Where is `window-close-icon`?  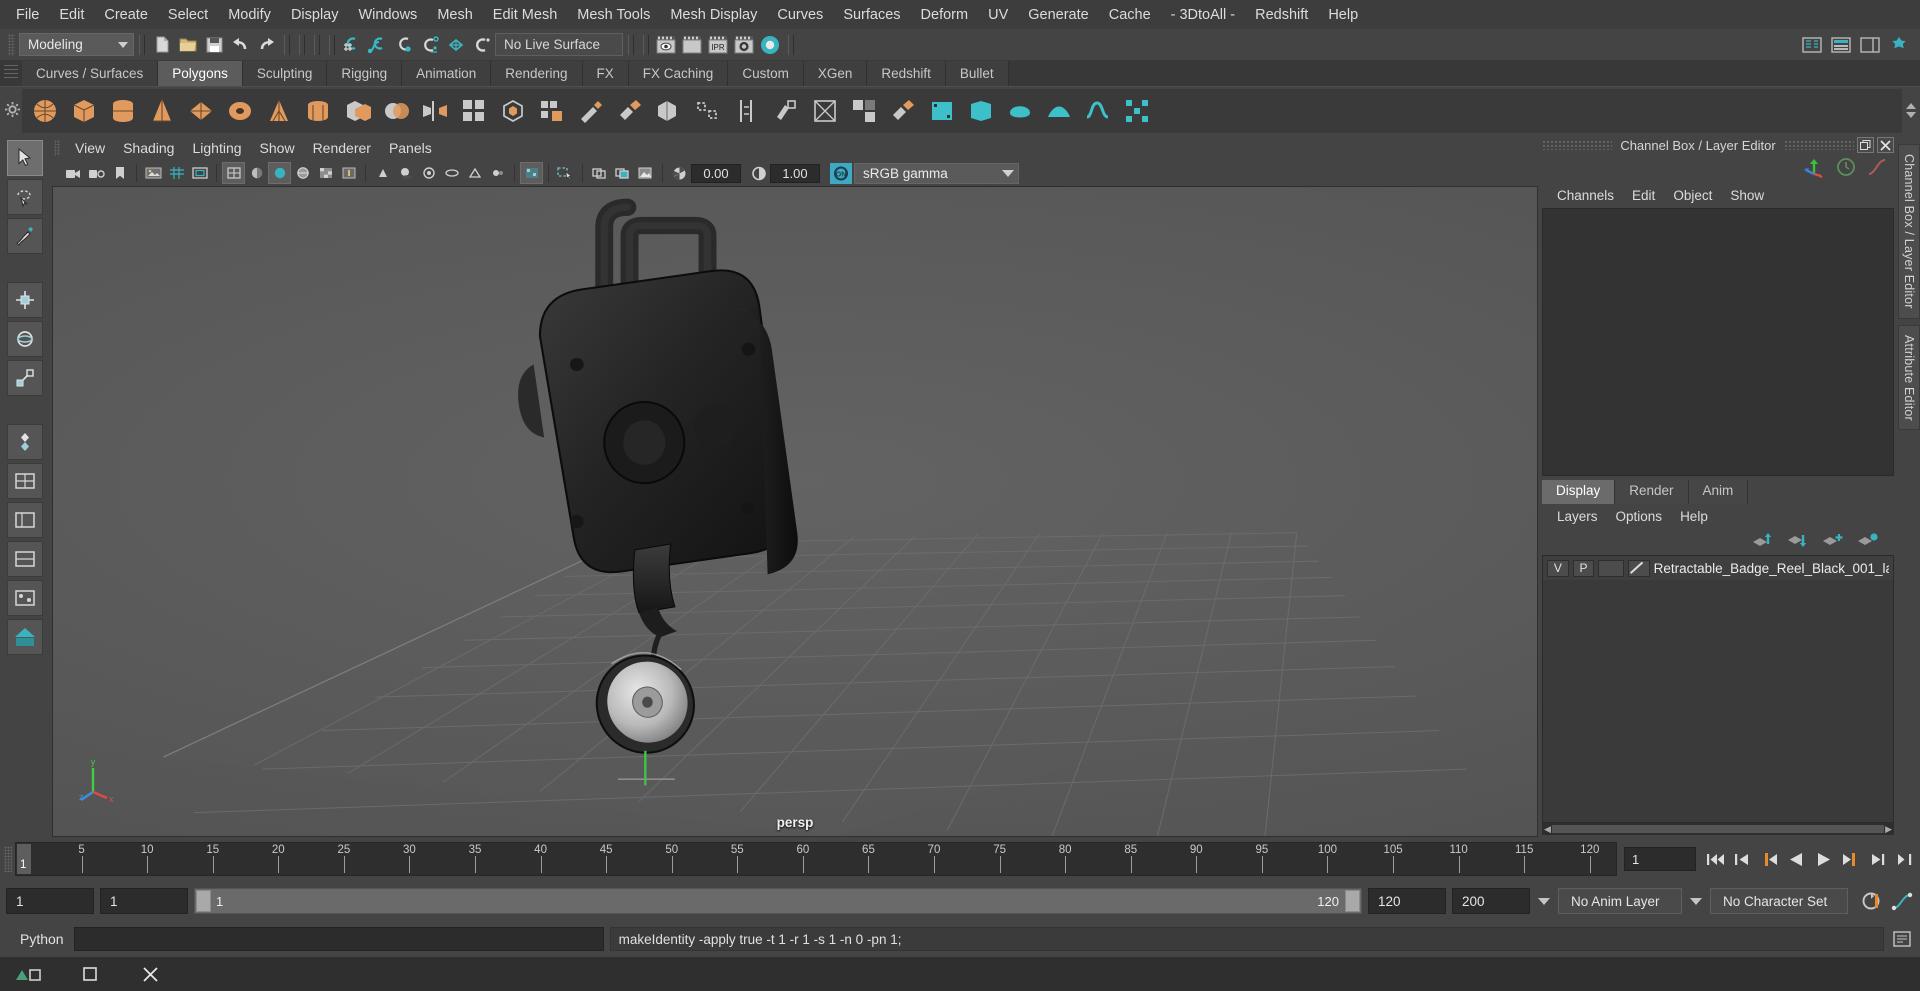 window-close-icon is located at coordinates (150, 974).